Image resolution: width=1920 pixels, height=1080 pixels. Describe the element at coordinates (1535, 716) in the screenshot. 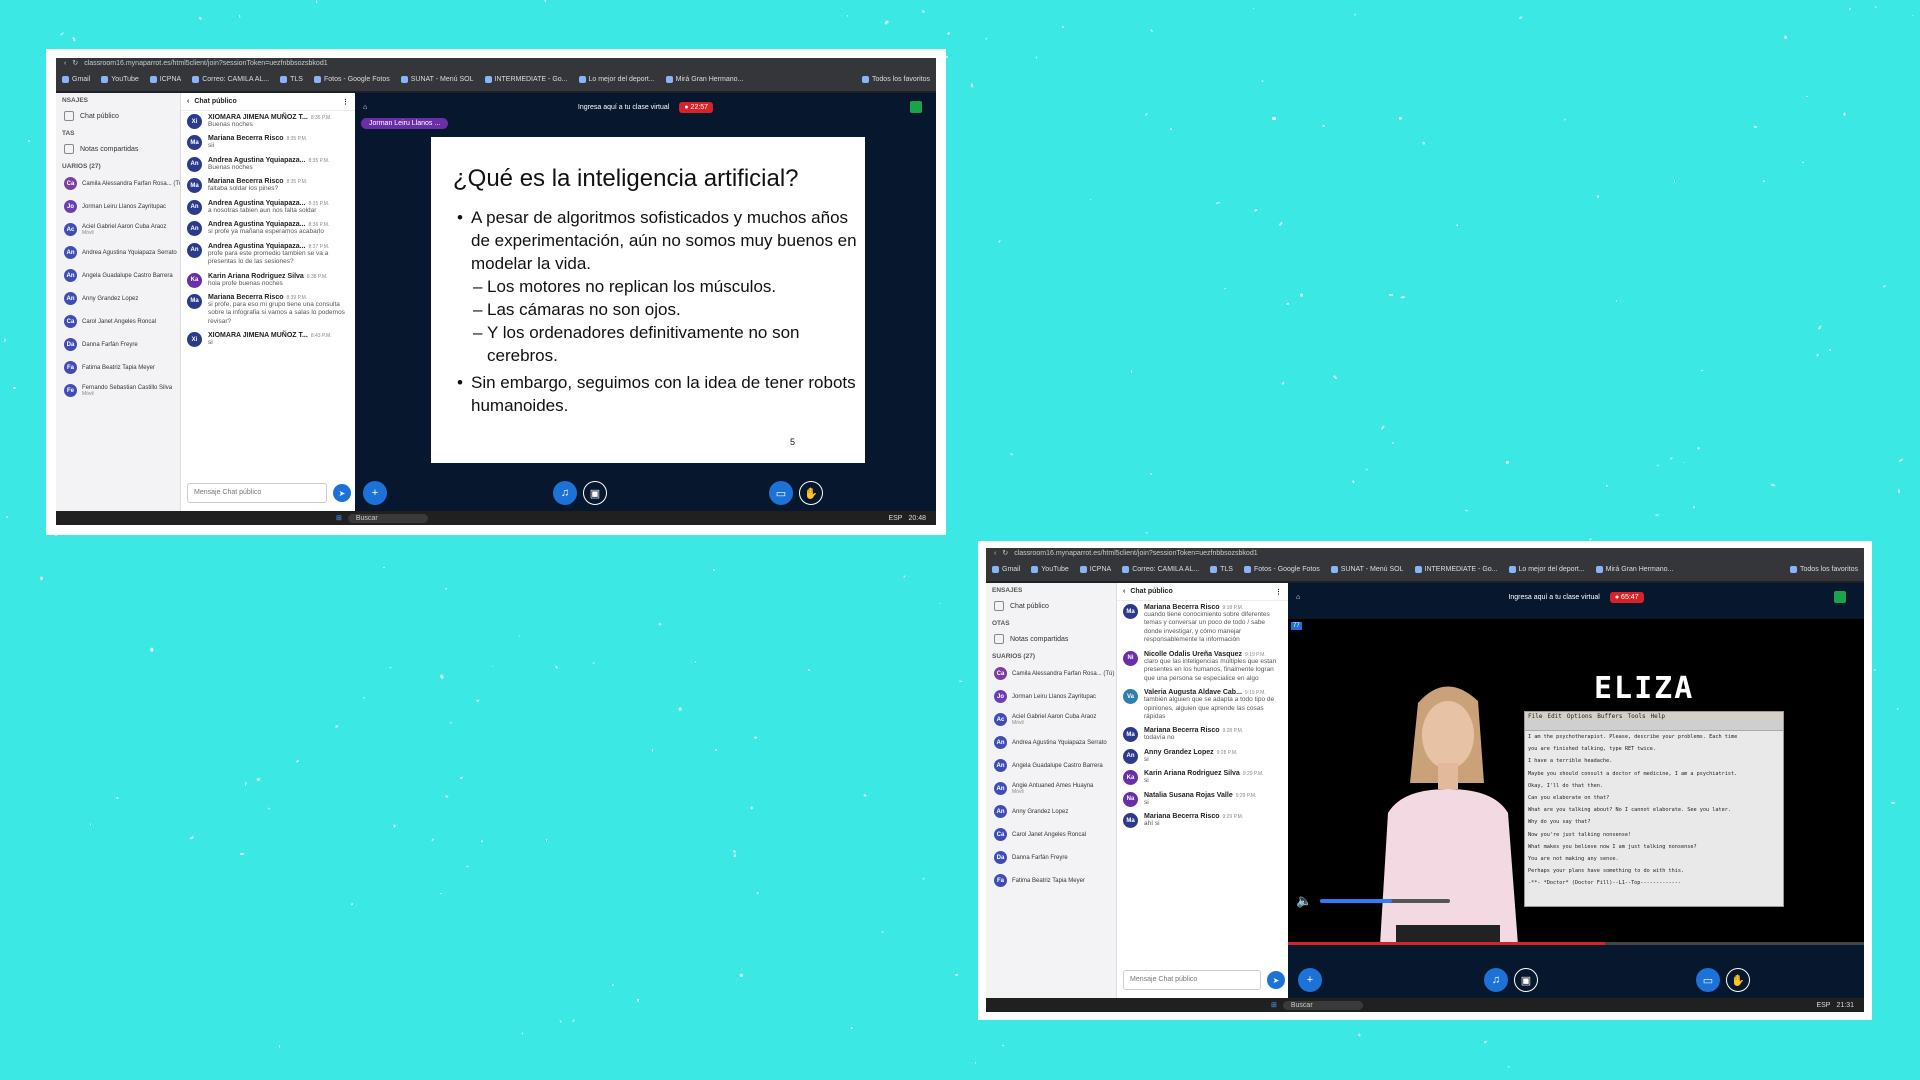

I see `terminal-menu-item: File` at that location.